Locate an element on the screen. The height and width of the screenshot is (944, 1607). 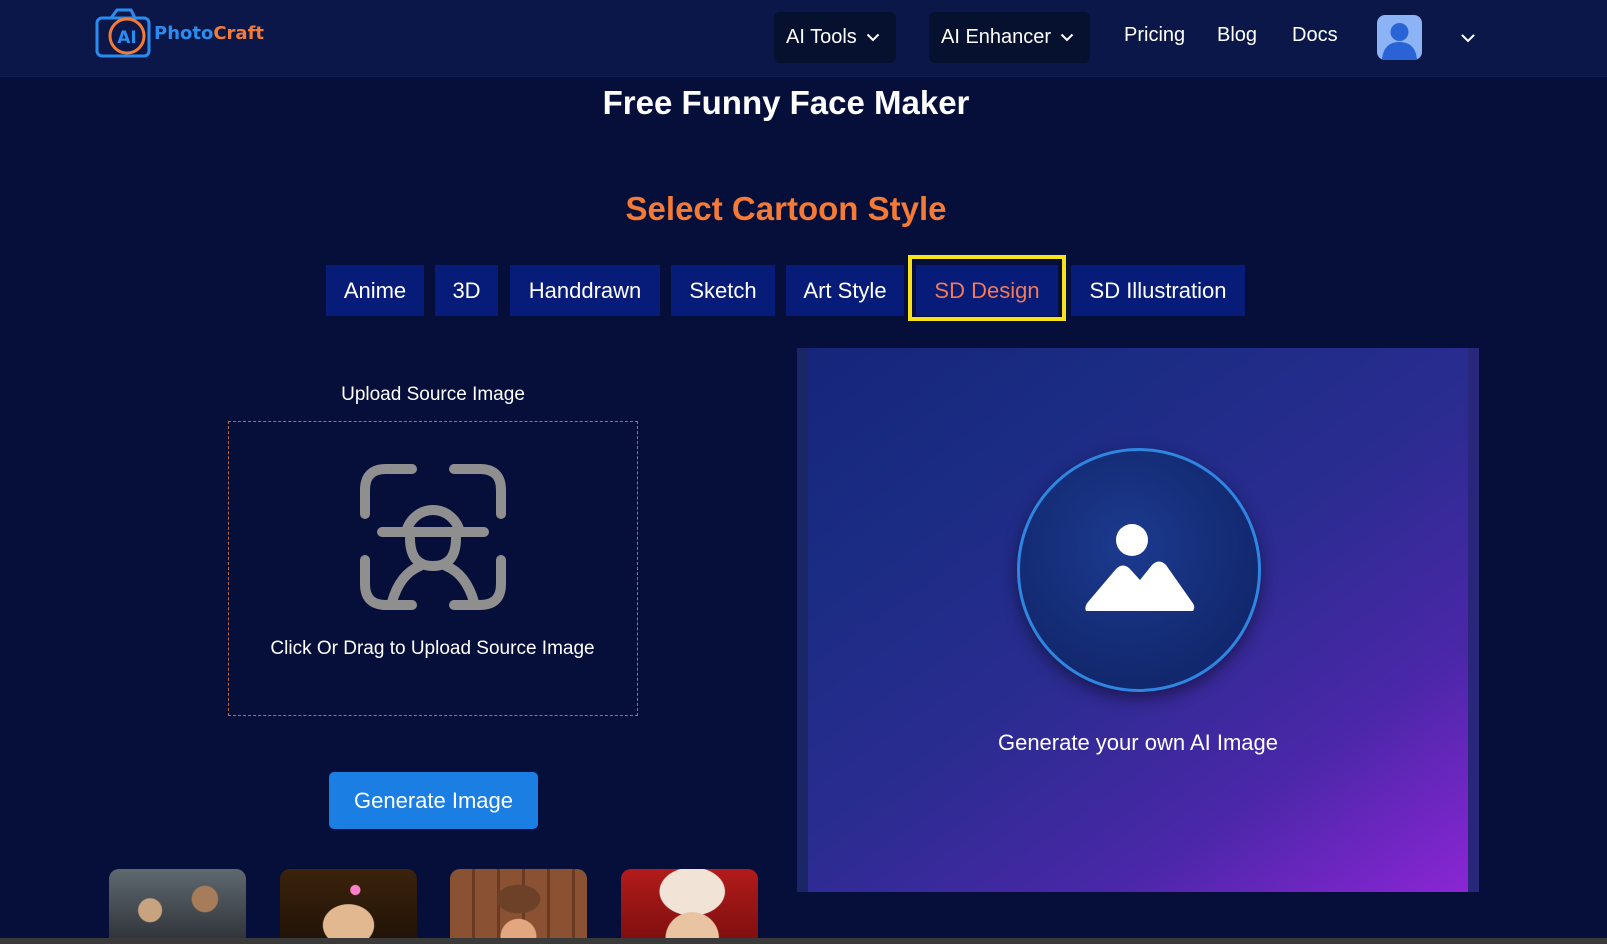
bottom-edge is located at coordinates (803, 941).